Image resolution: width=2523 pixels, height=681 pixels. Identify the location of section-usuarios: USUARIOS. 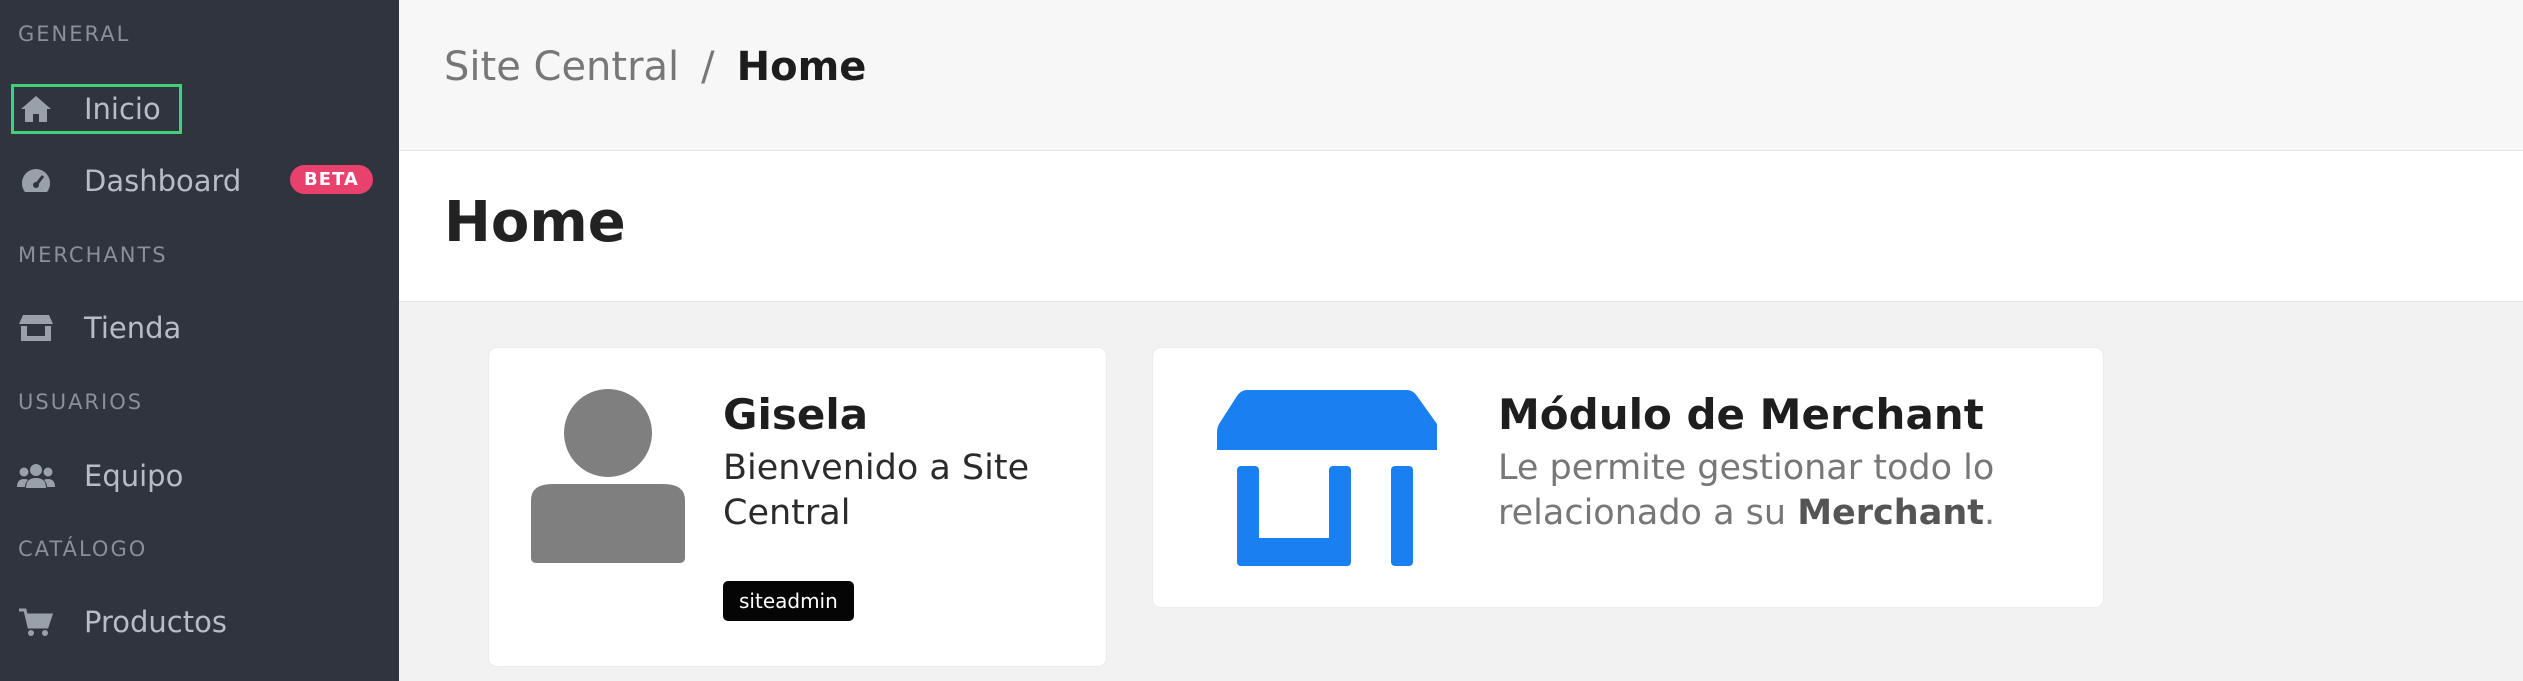
(81, 402).